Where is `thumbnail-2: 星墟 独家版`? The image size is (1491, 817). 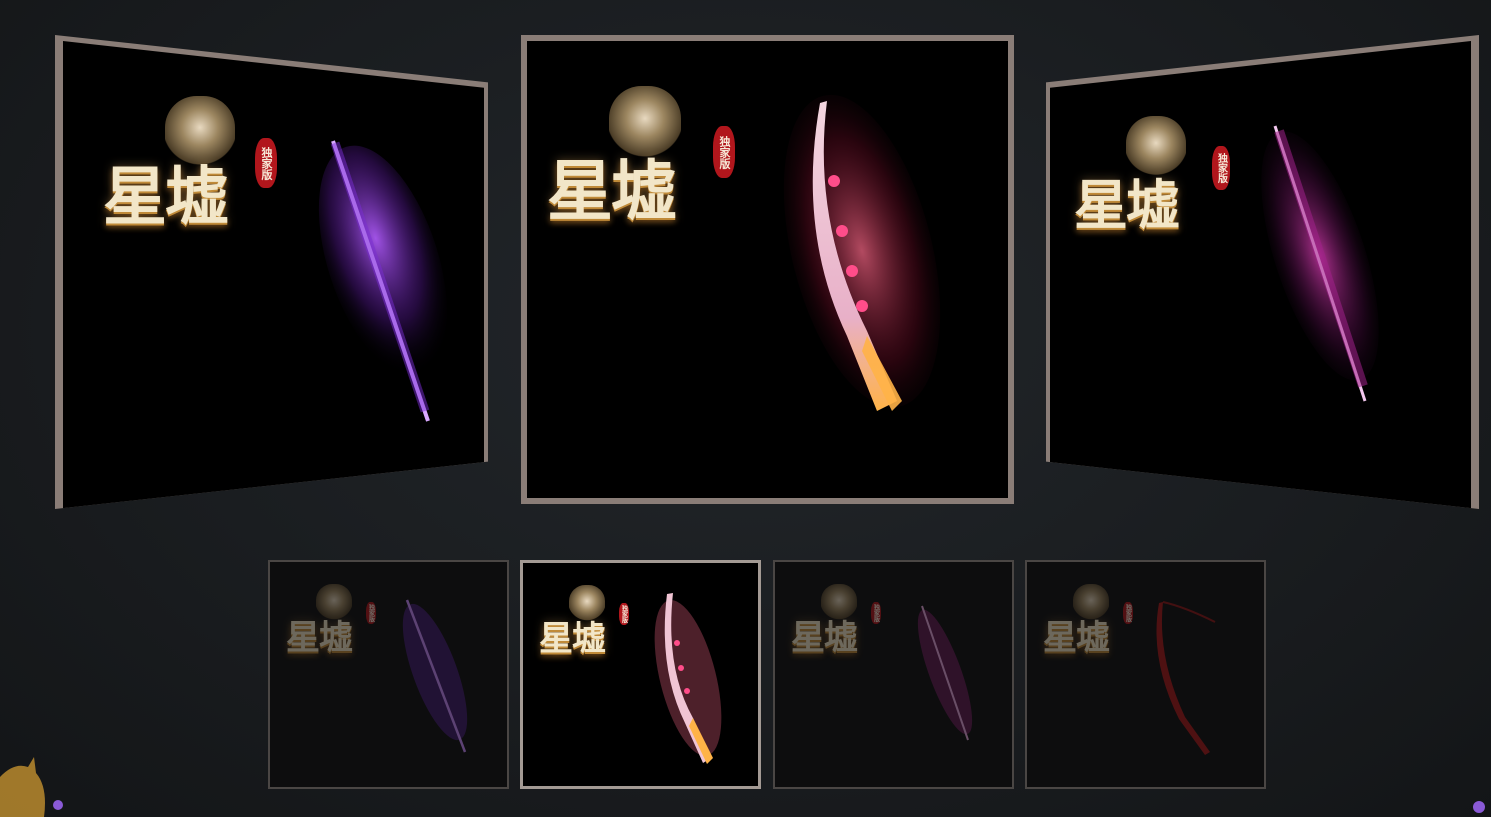
thumbnail-2: 星墟 独家版 is located at coordinates (640, 674).